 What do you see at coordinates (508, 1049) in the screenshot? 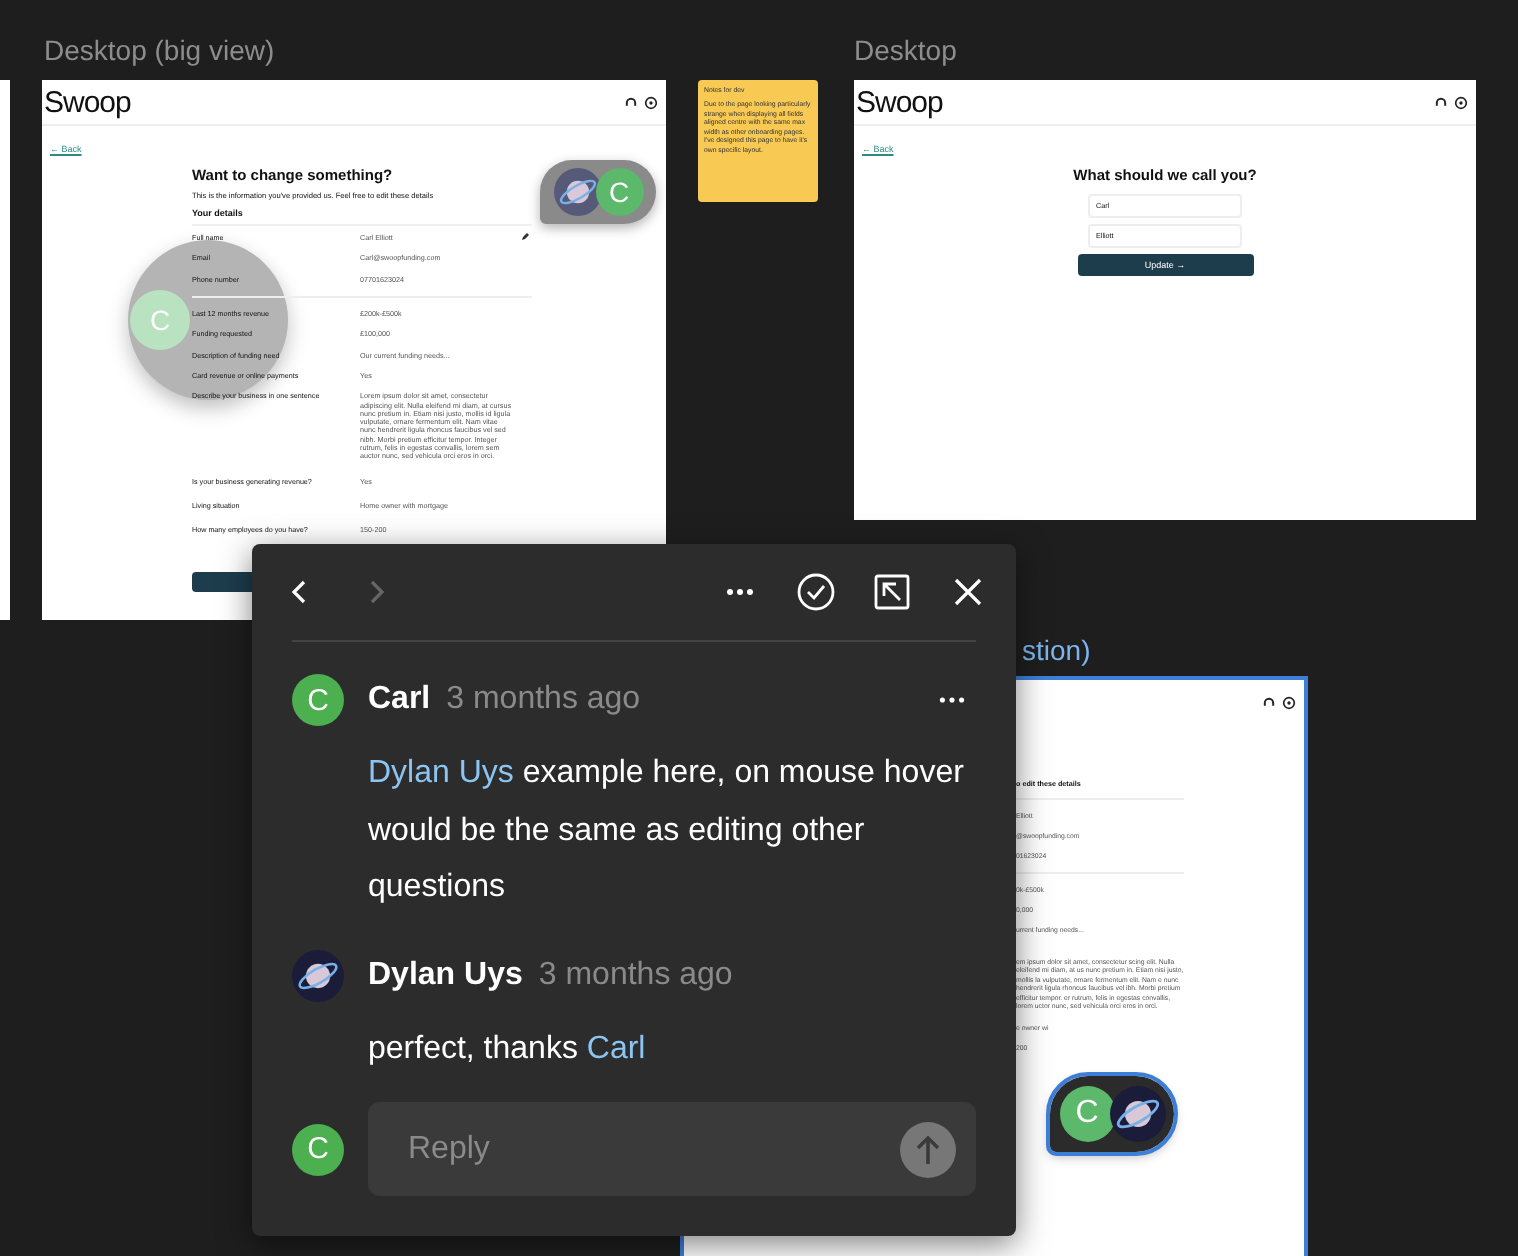
I see `comment-text: perfect, thanks Carl` at bounding box center [508, 1049].